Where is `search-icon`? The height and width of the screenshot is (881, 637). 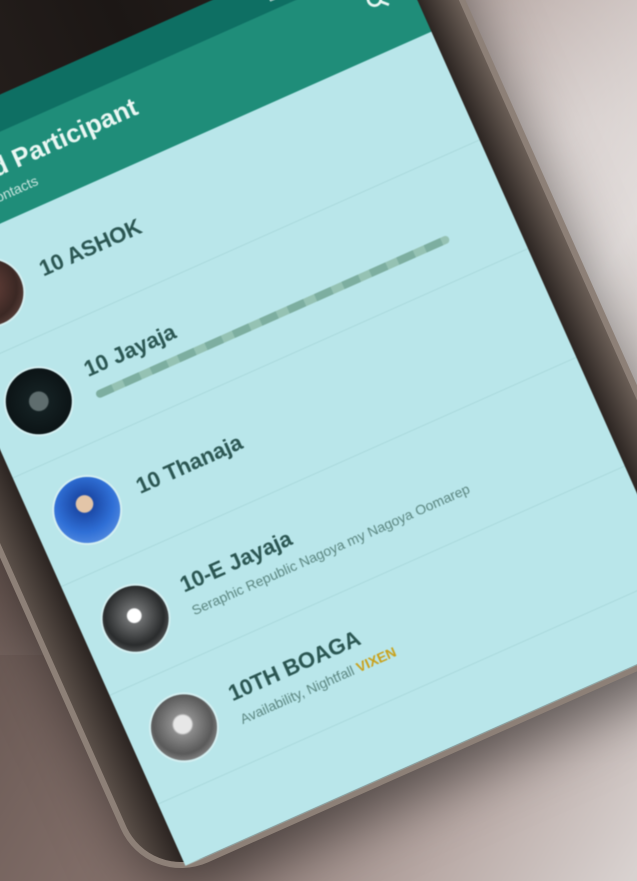 search-icon is located at coordinates (376, 7).